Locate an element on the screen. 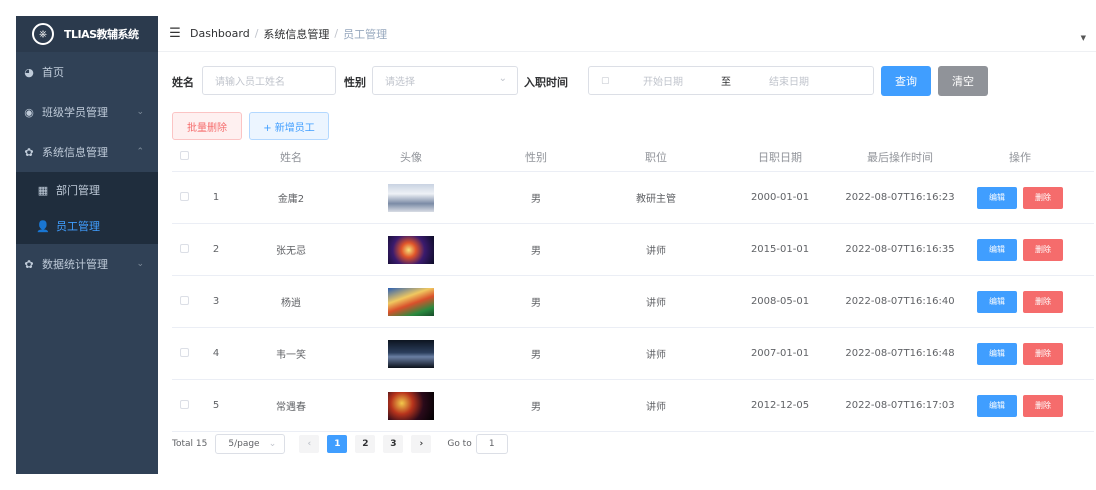 The height and width of the screenshot is (490, 1096). page-3-button: 3 is located at coordinates (393, 444).